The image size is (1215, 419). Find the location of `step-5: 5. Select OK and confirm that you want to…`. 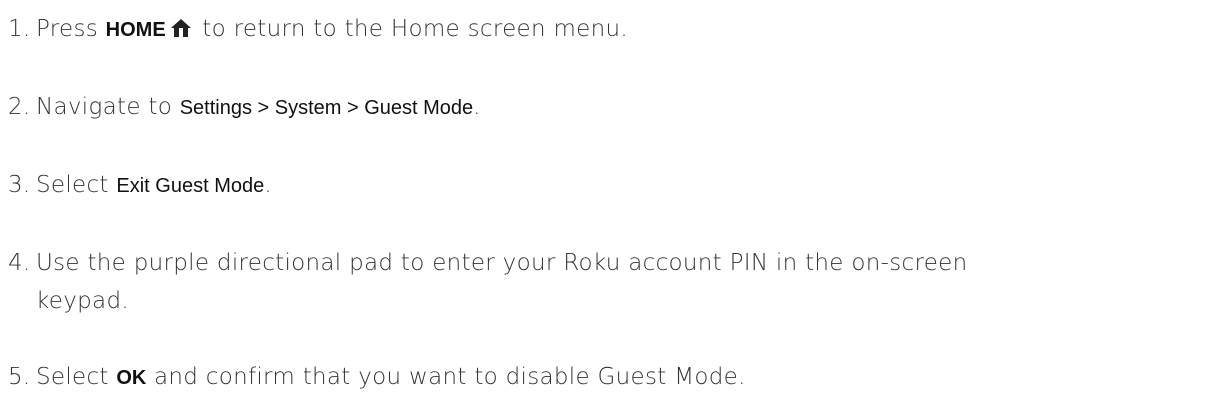

step-5: 5. Select OK and confirm that you want to… is located at coordinates (377, 377).